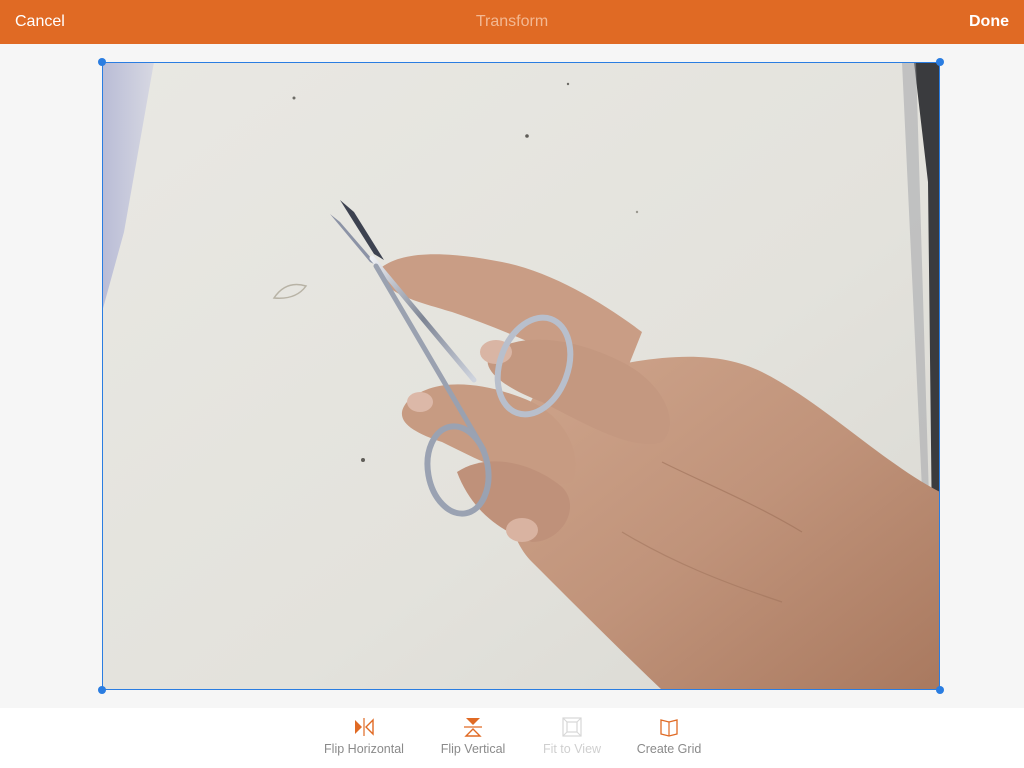 Image resolution: width=1024 pixels, height=768 pixels. I want to click on crop-handle-bottom-left, so click(102, 690).